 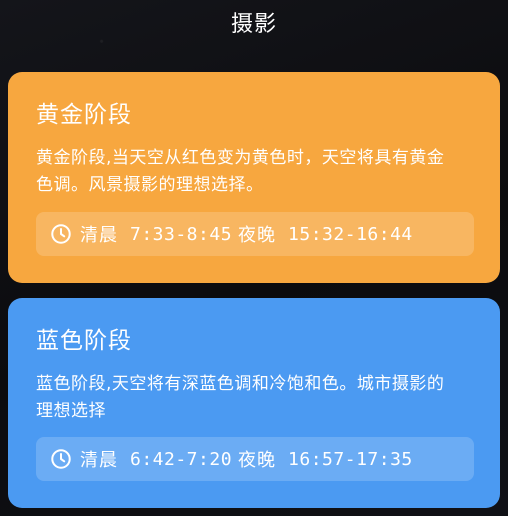 I want to click on time-range-bar: 清晨 6:42-7:20 夜晚 16:57-17:35, so click(x=255, y=459).